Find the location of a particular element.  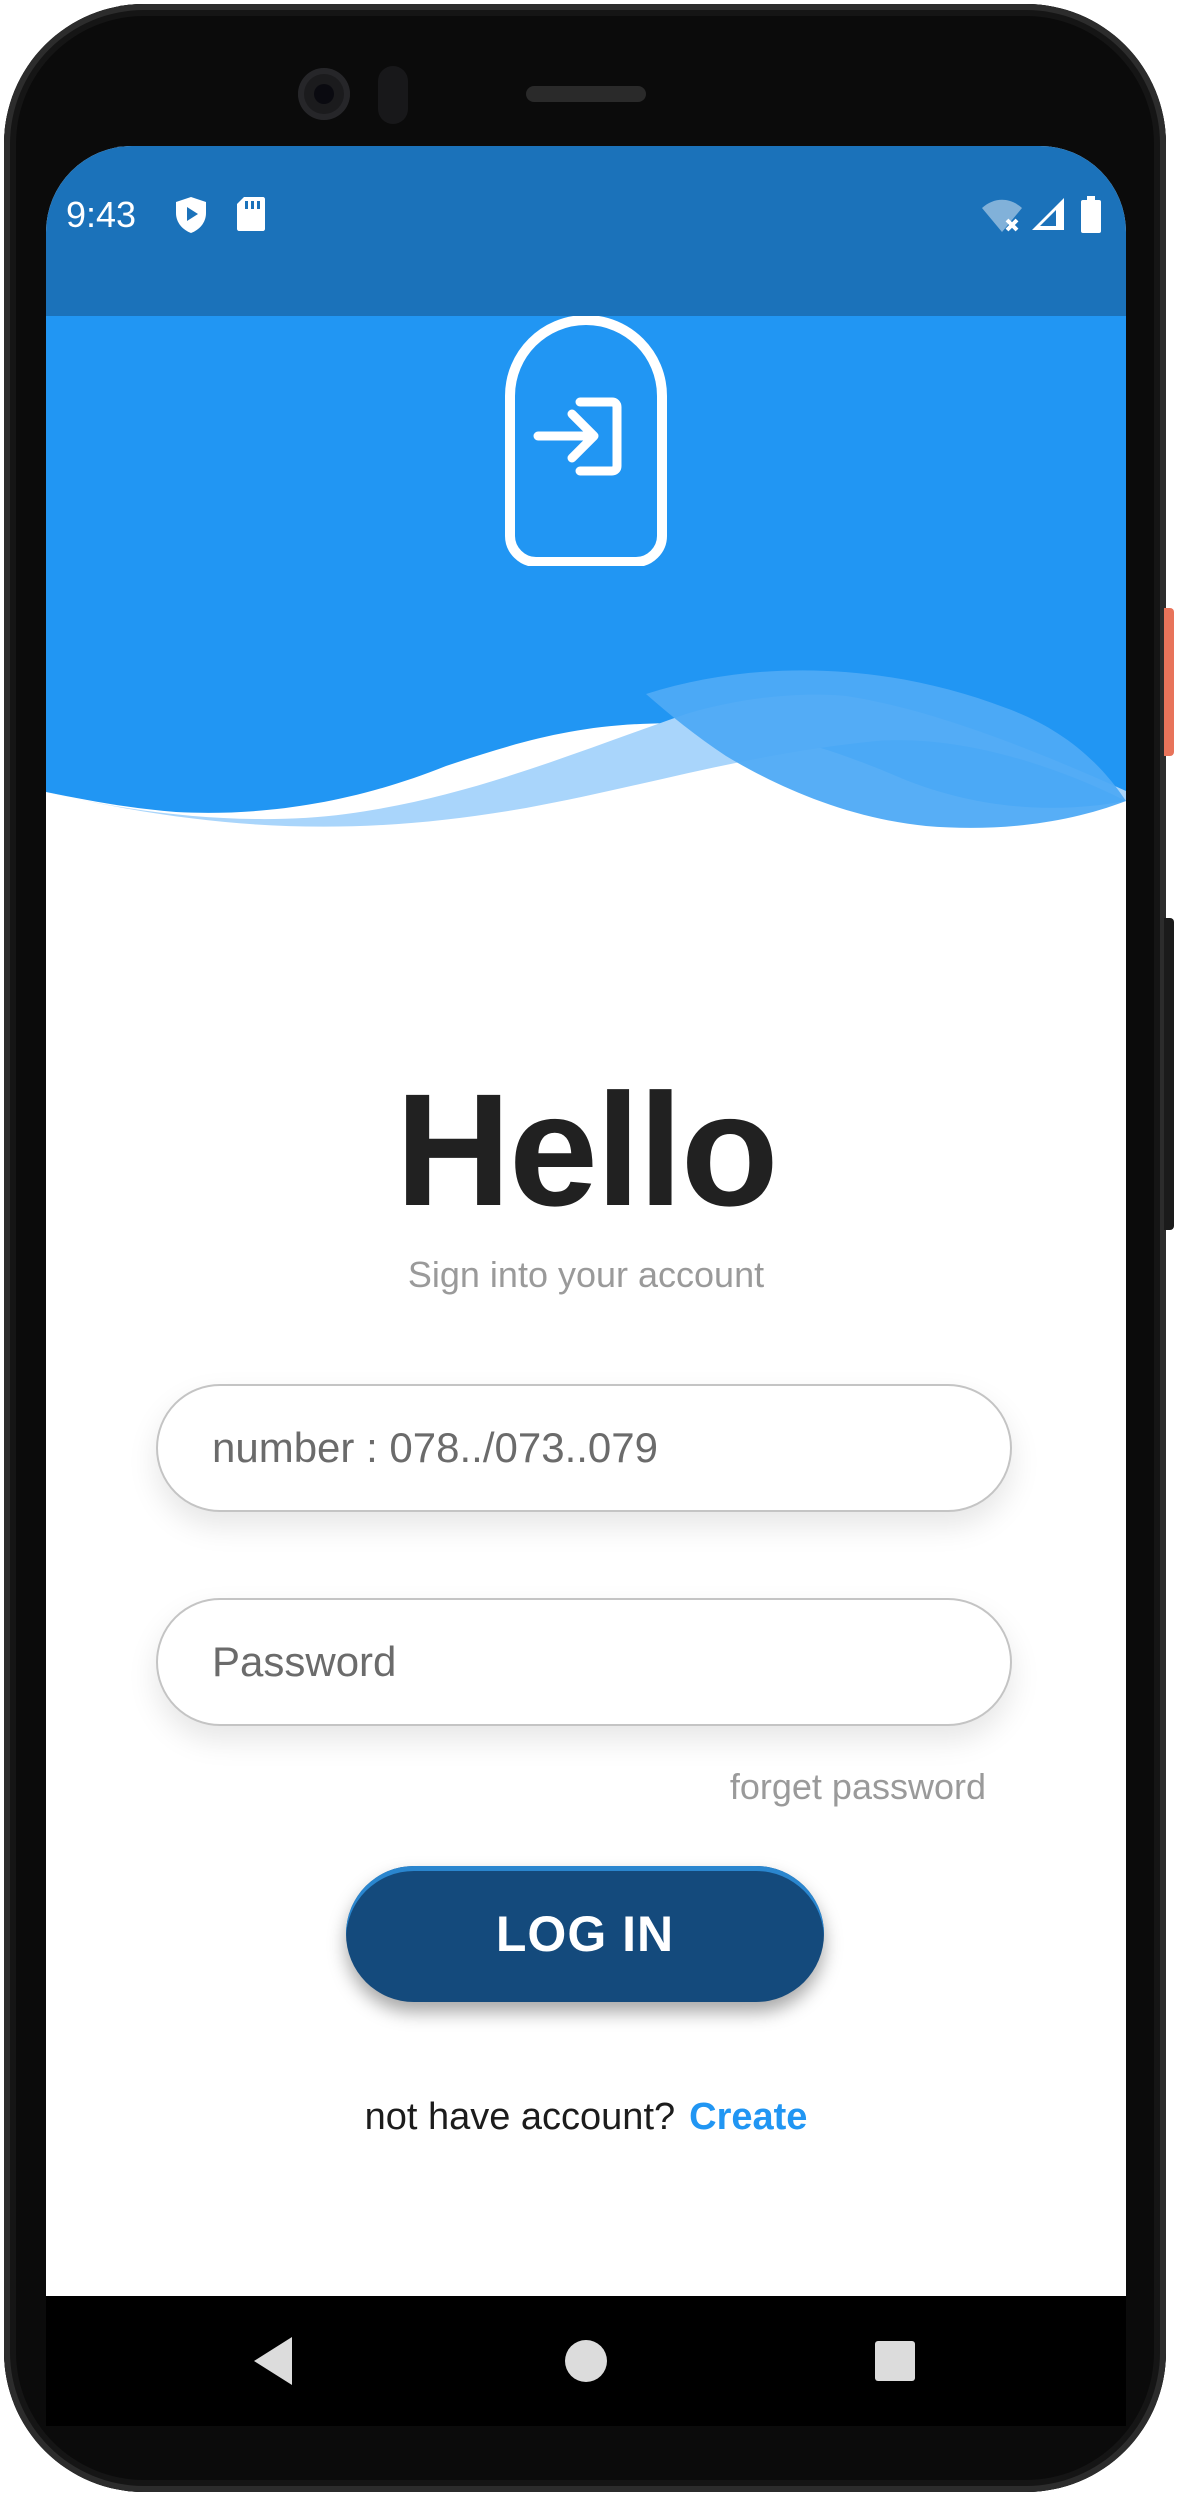

back-icon is located at coordinates (275, 2363).